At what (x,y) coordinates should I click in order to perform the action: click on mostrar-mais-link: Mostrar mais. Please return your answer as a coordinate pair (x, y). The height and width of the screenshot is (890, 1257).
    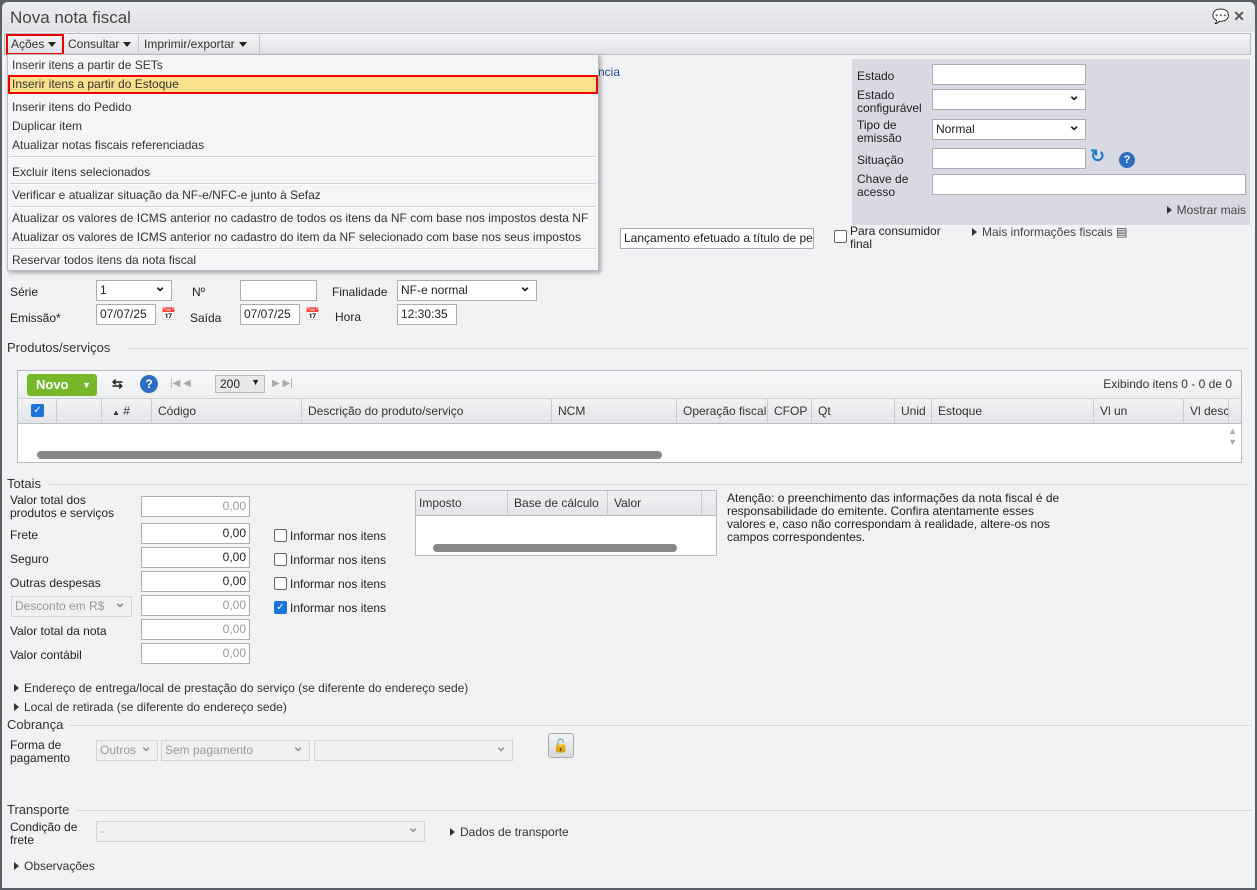
    Looking at the image, I should click on (1206, 210).